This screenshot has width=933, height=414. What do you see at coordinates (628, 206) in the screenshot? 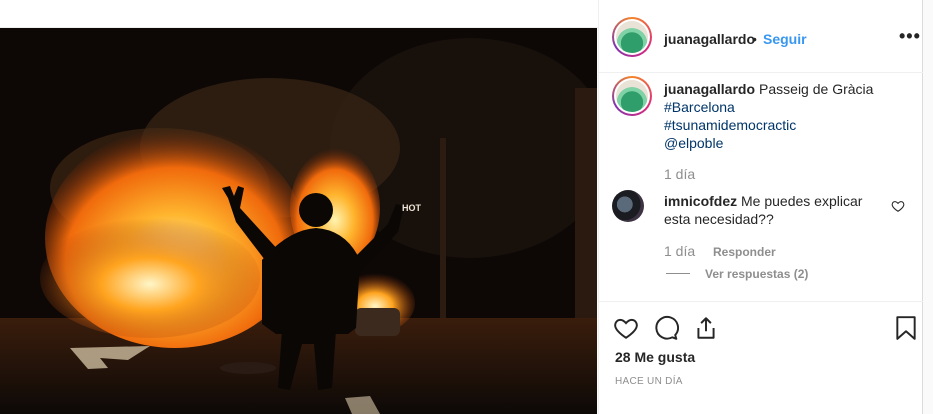
I see `comment-avatar` at bounding box center [628, 206].